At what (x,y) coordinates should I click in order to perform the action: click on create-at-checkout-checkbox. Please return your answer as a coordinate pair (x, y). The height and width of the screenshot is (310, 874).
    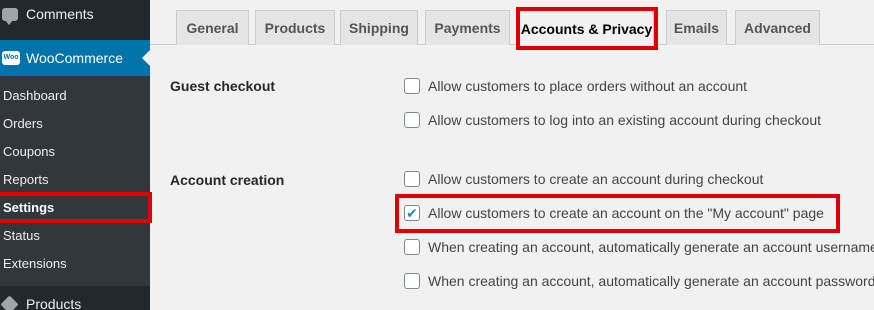
    Looking at the image, I should click on (412, 179).